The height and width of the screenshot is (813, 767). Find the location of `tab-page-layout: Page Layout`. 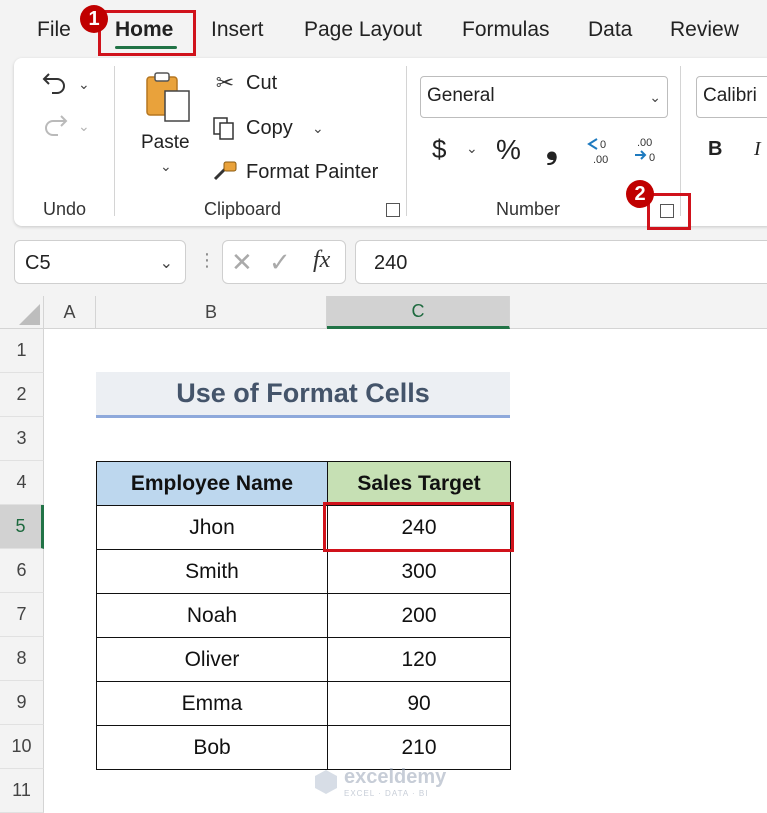

tab-page-layout: Page Layout is located at coordinates (363, 30).